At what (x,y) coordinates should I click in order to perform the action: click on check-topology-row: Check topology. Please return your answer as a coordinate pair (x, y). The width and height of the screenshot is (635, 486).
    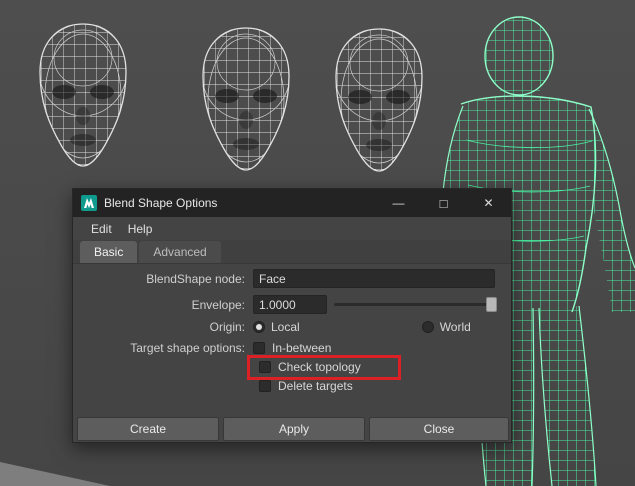
    Looking at the image, I should click on (292, 367).